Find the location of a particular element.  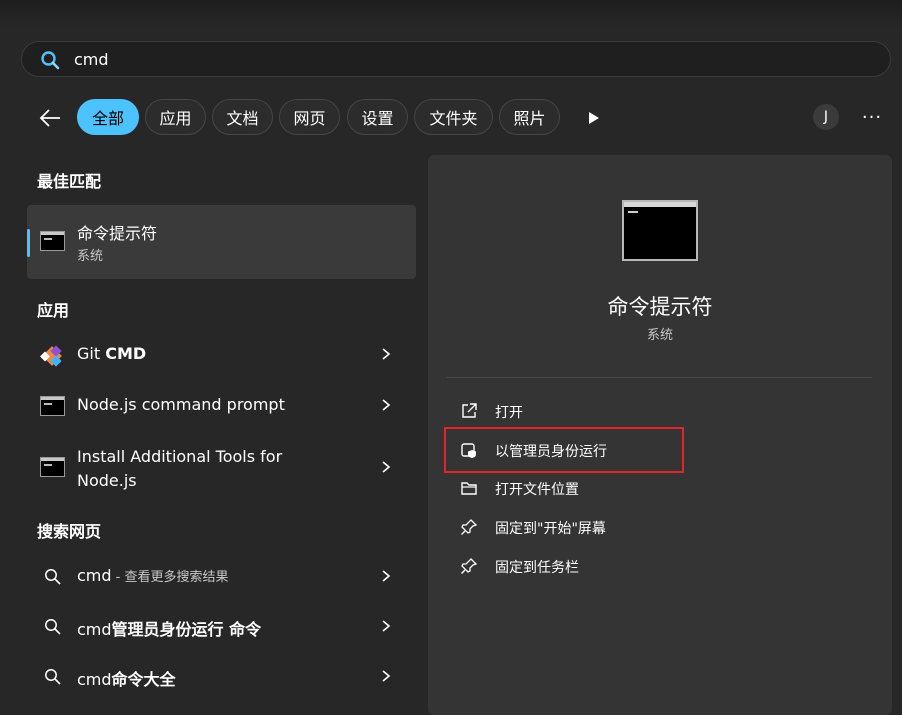

filter-folders: 文件夹 is located at coordinates (453, 117).